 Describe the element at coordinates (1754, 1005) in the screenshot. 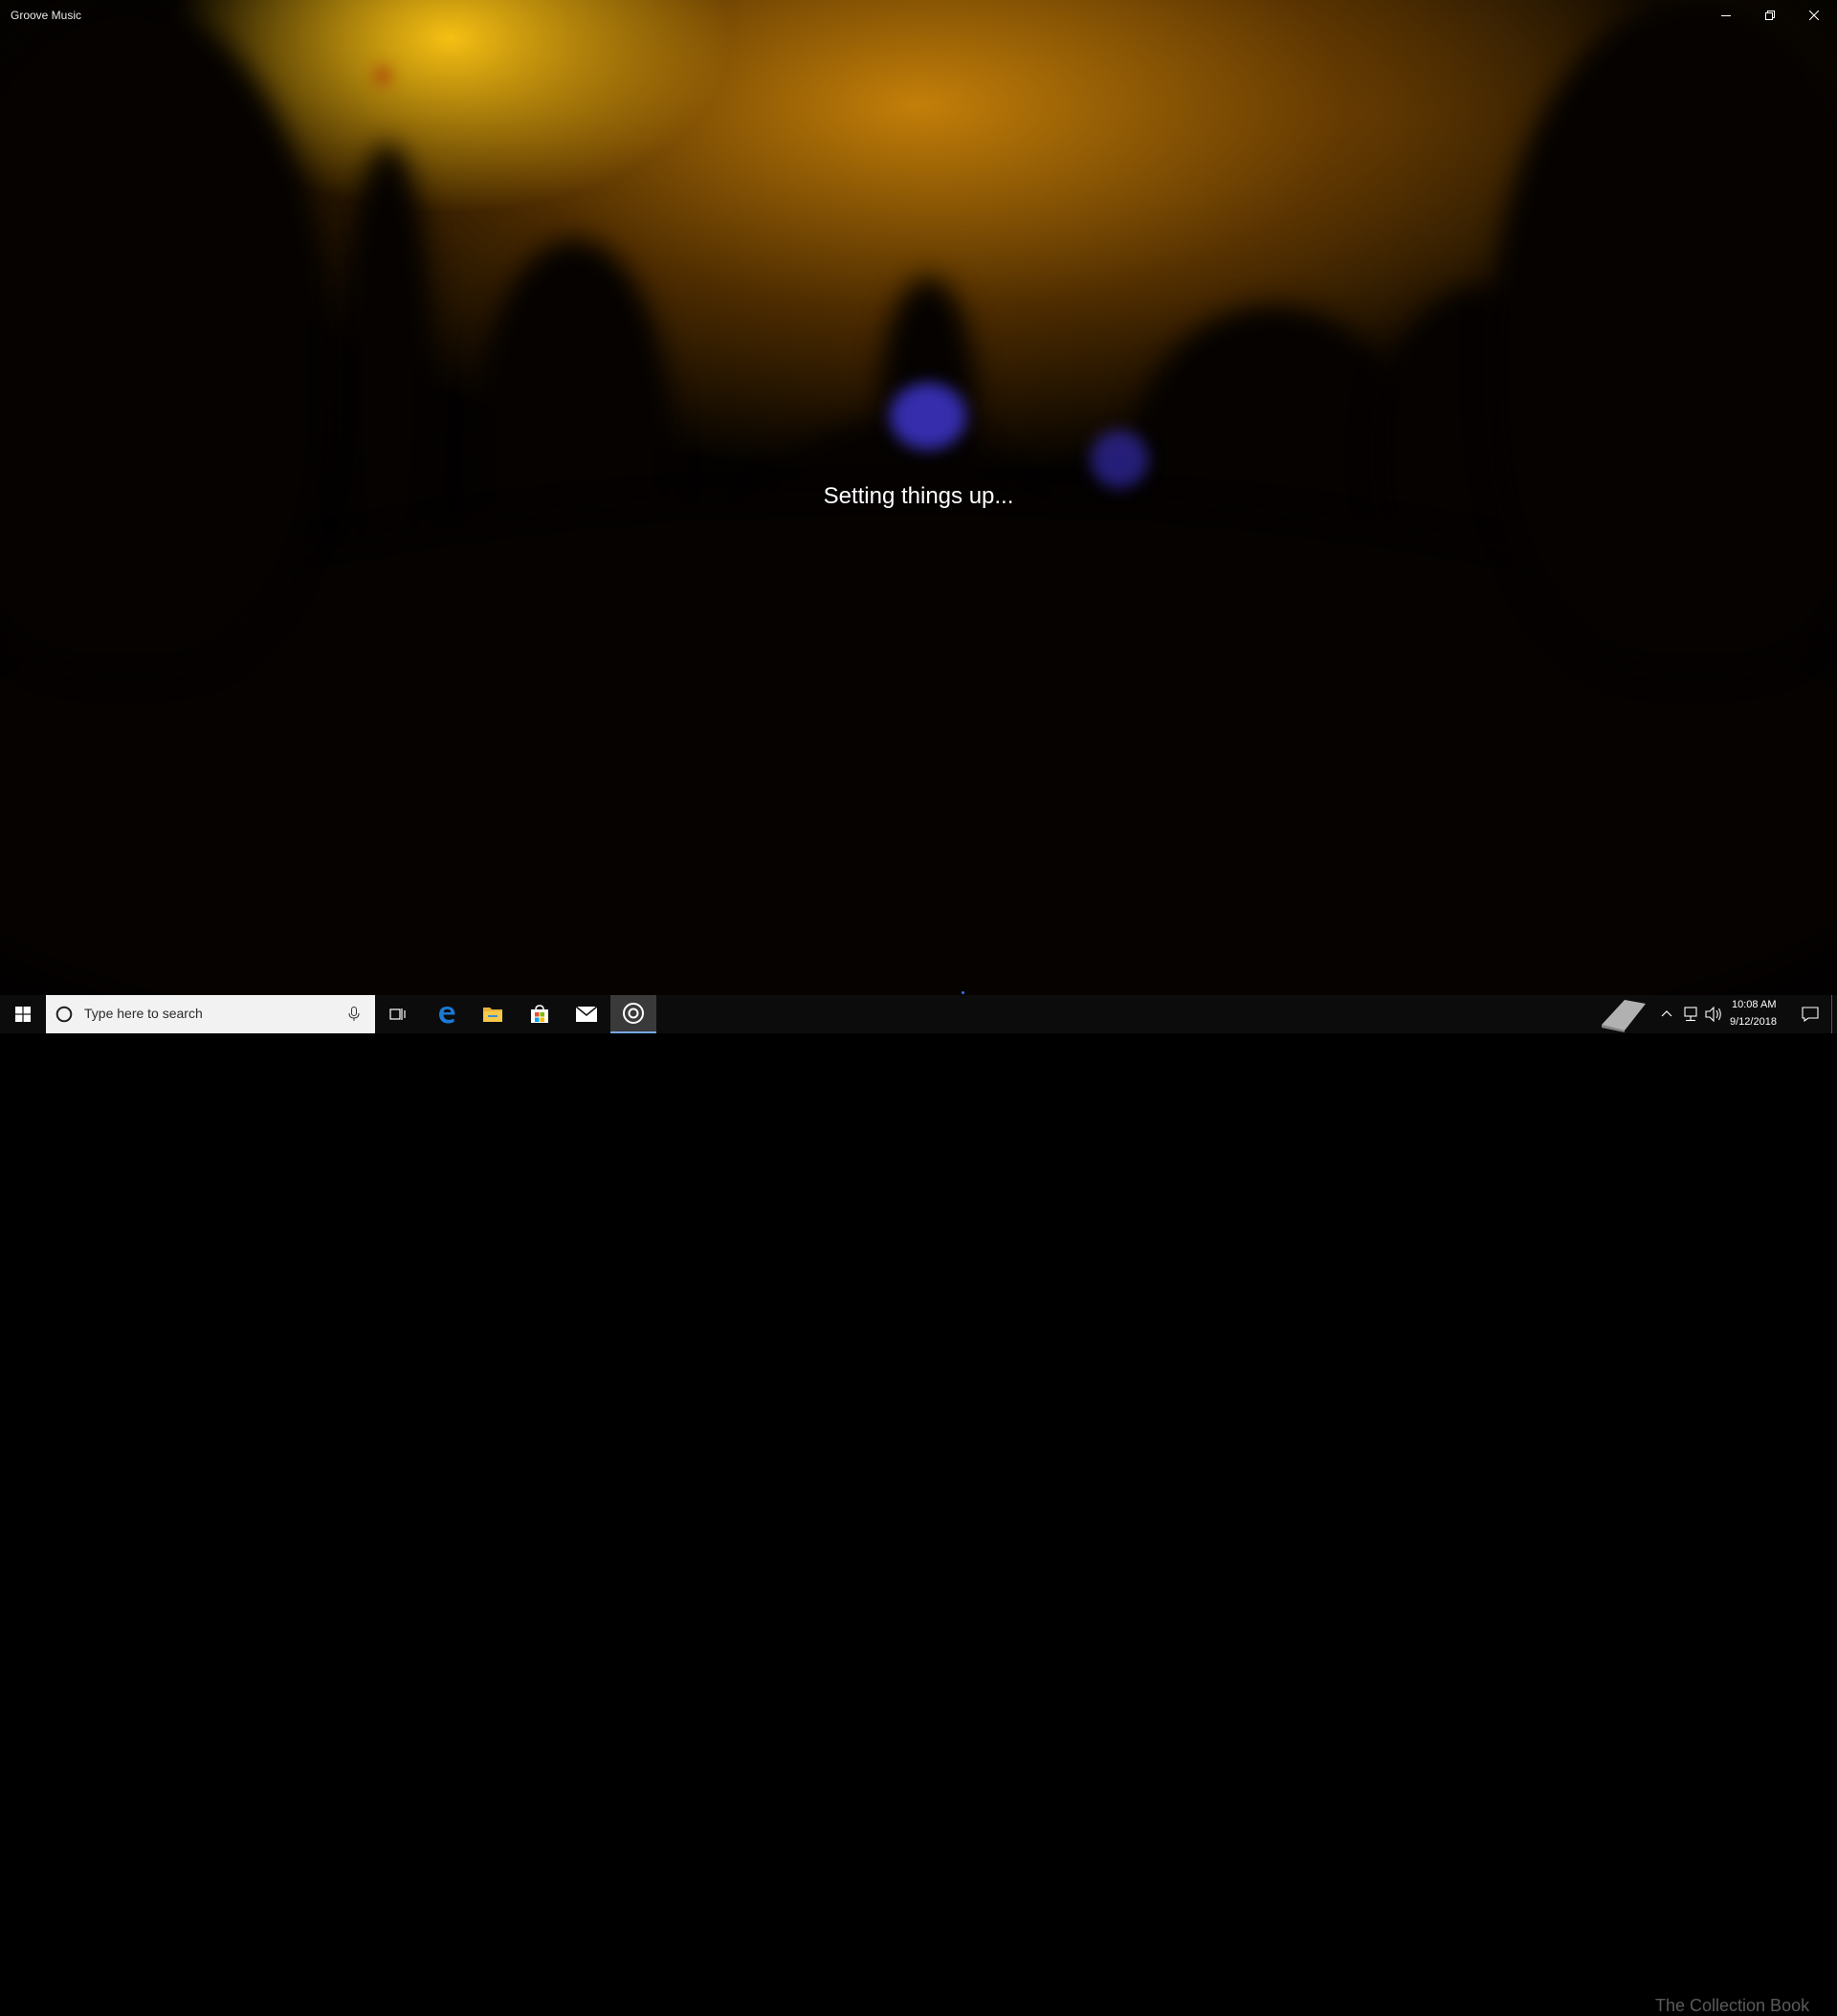

I see `clock-time: 10:08 AM` at that location.